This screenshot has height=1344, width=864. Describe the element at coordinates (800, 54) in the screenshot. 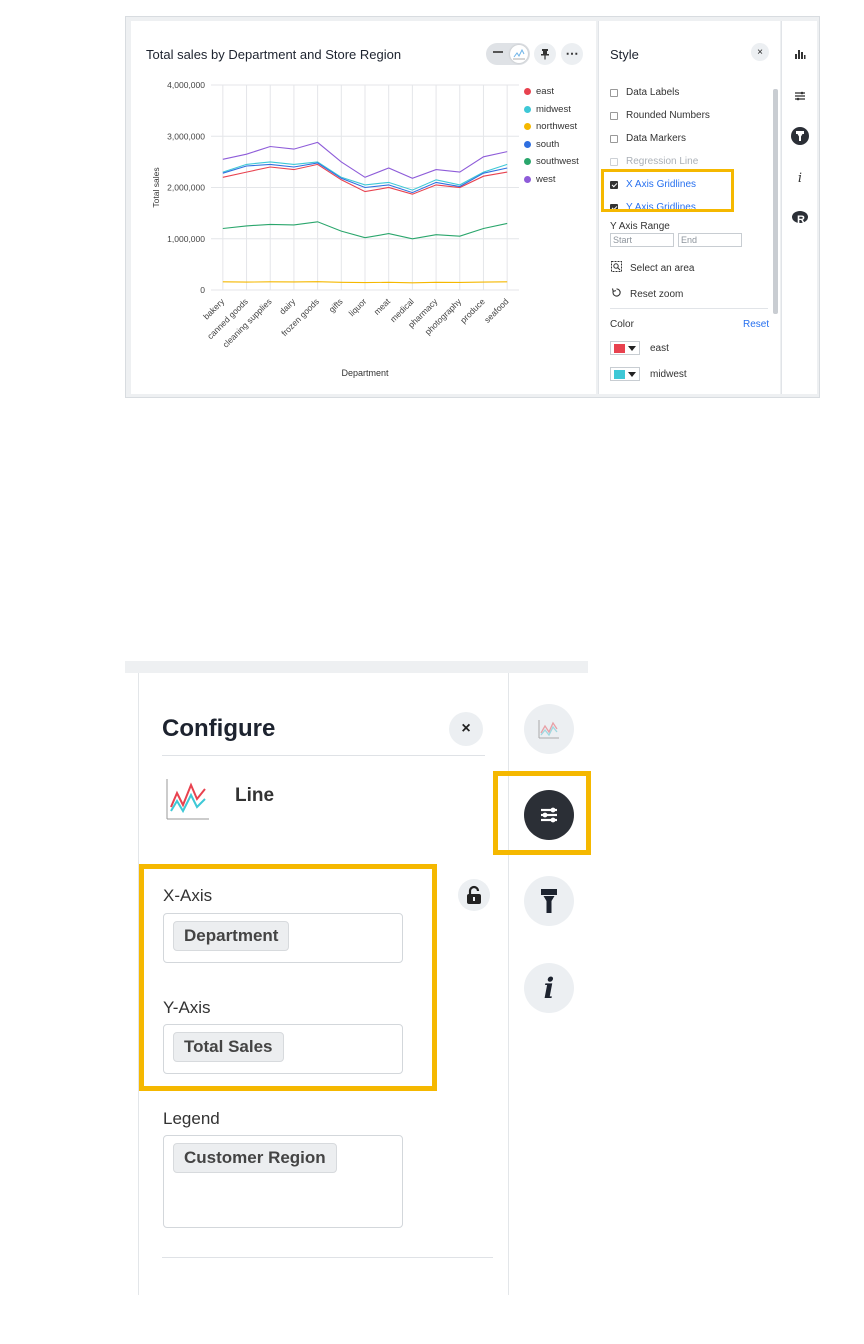

I see `chart-type-icon` at that location.